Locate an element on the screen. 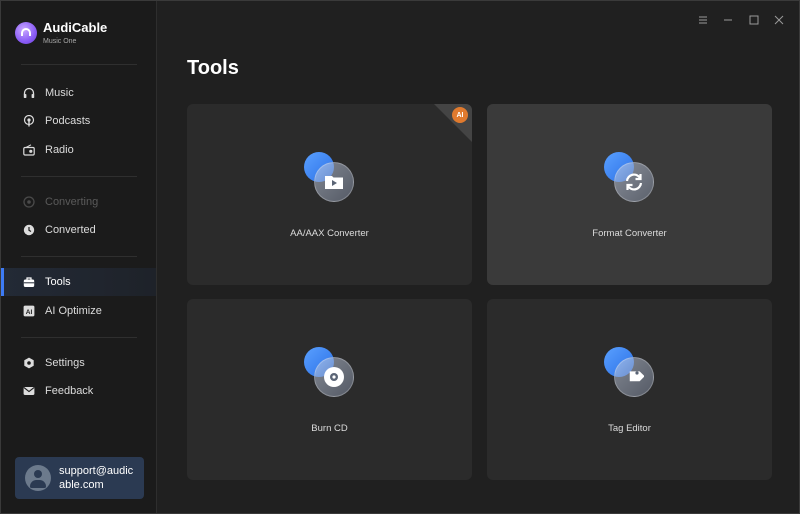 The width and height of the screenshot is (800, 514). tool-label: Format Converter is located at coordinates (629, 233).